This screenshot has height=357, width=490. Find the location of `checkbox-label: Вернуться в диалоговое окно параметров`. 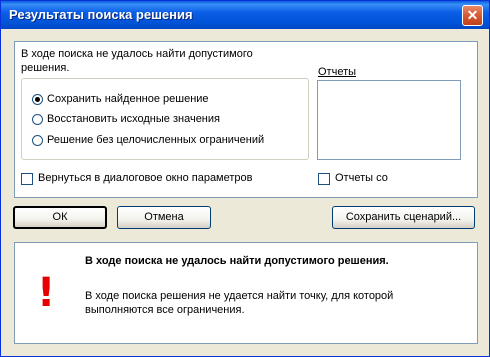

checkbox-label: Вернуться в диалоговое окно параметров is located at coordinates (145, 178).